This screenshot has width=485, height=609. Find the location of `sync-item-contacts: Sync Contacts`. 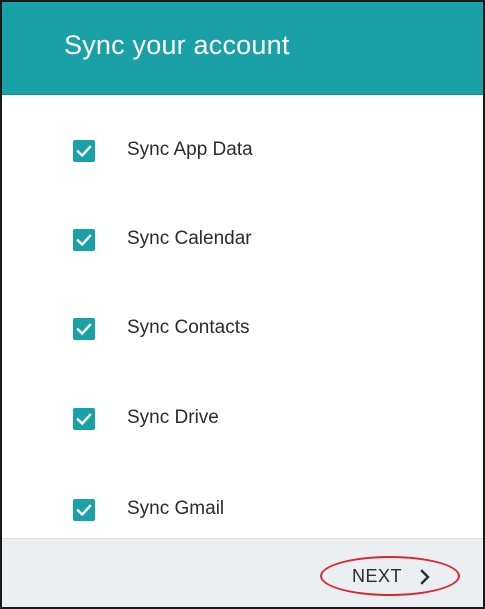

sync-item-contacts: Sync Contacts is located at coordinates (242, 329).